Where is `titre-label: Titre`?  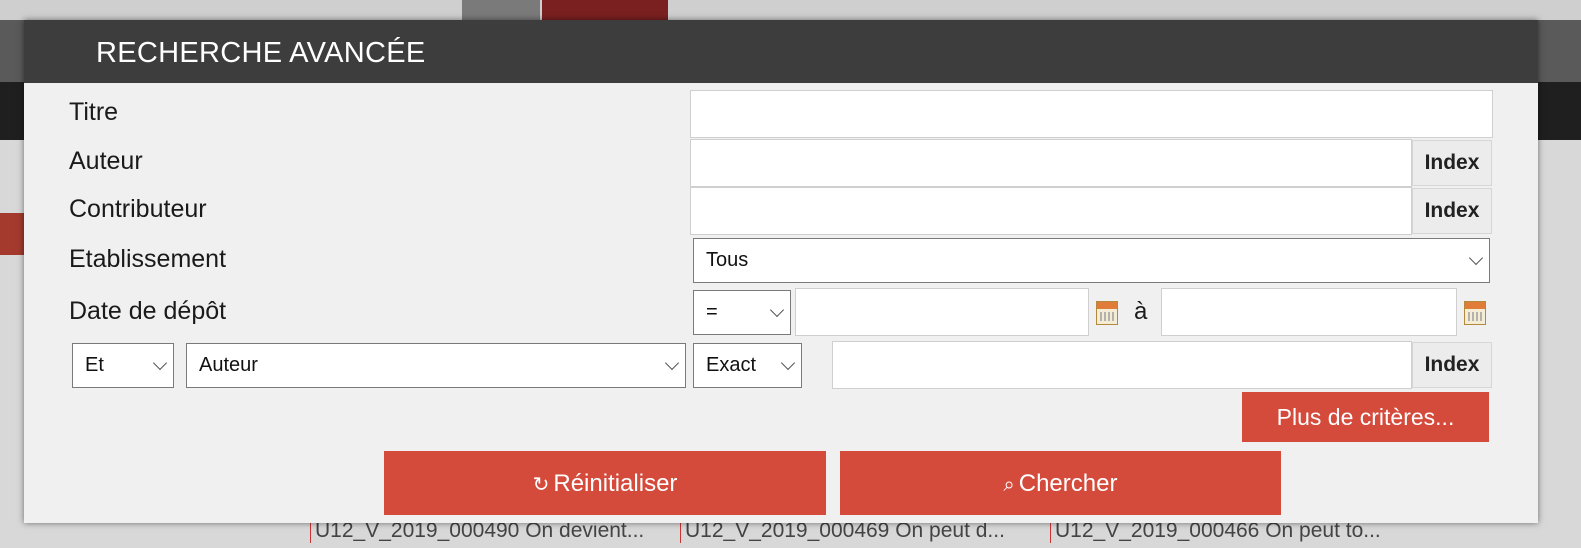 titre-label: Titre is located at coordinates (94, 112).